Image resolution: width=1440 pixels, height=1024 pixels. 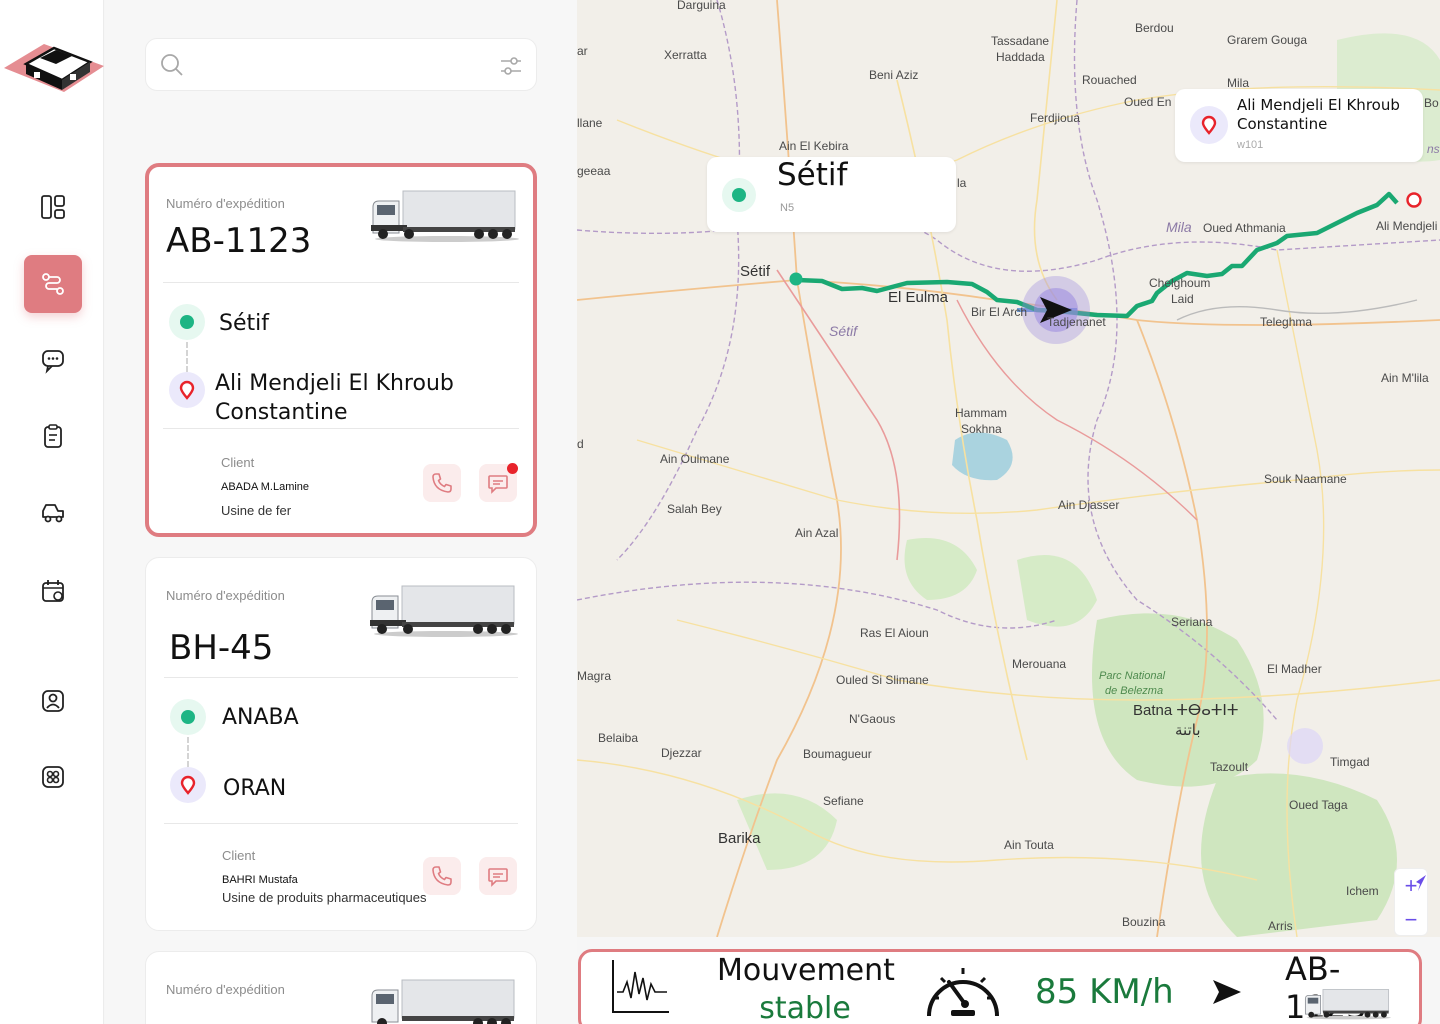 I want to click on nav-routes, so click(x=53, y=284).